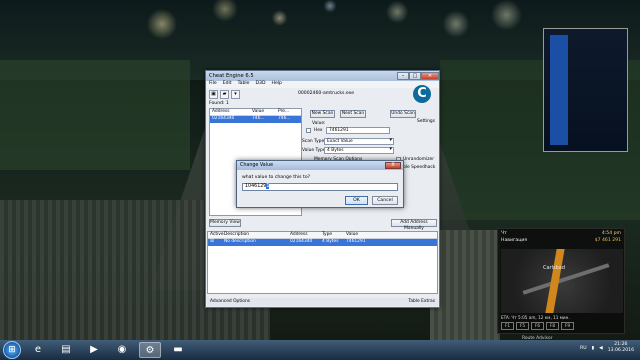 The image size is (640, 360). I want to click on hex-checkbox, so click(308, 130).